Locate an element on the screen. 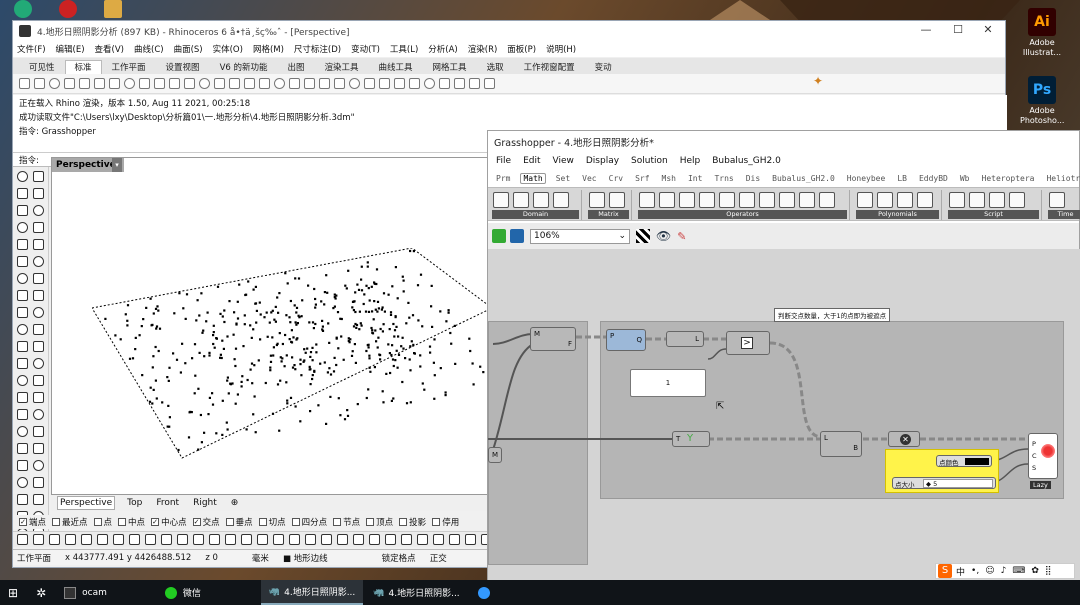 The width and height of the screenshot is (1080, 605). tab-standard: 标准 is located at coordinates (83, 67).